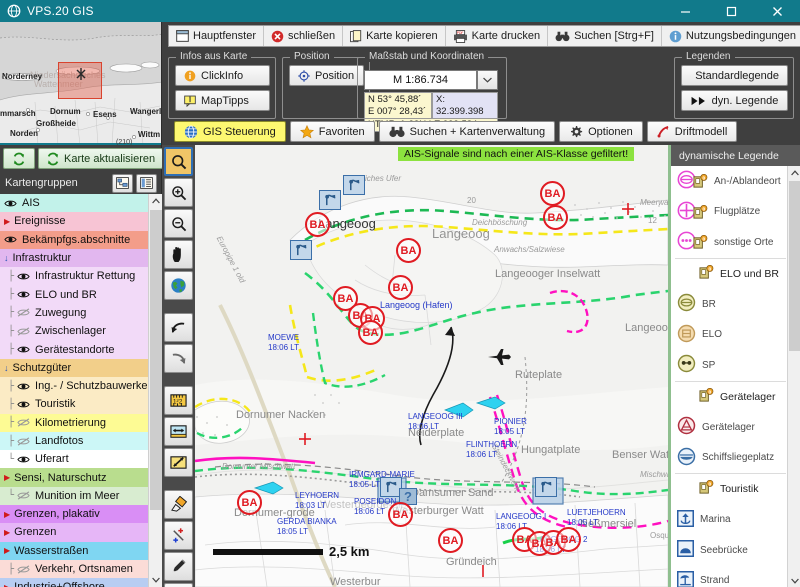 This screenshot has width=800, height=587. Describe the element at coordinates (156, 201) in the screenshot. I see `tree-scroll-up` at that location.